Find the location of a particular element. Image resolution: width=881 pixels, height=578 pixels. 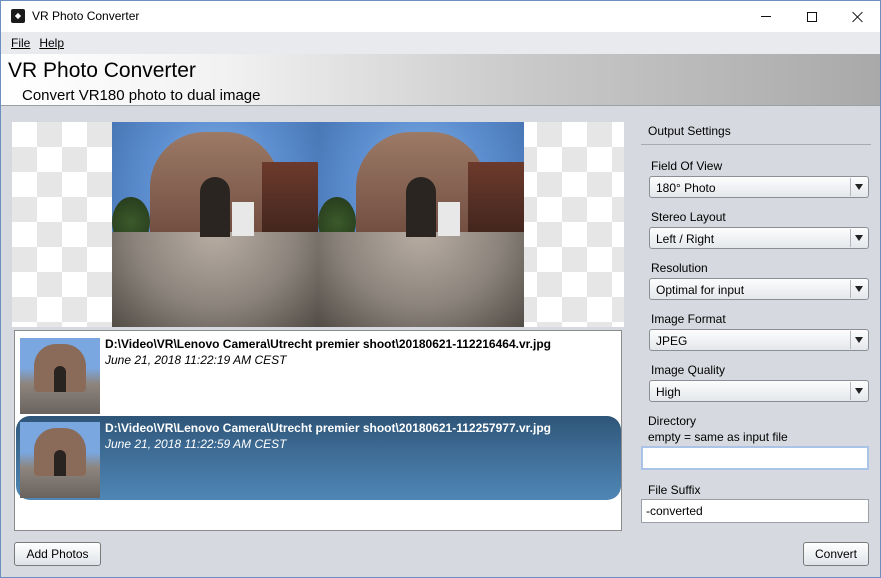

resolution-select: Optimal for input is located at coordinates (759, 289).